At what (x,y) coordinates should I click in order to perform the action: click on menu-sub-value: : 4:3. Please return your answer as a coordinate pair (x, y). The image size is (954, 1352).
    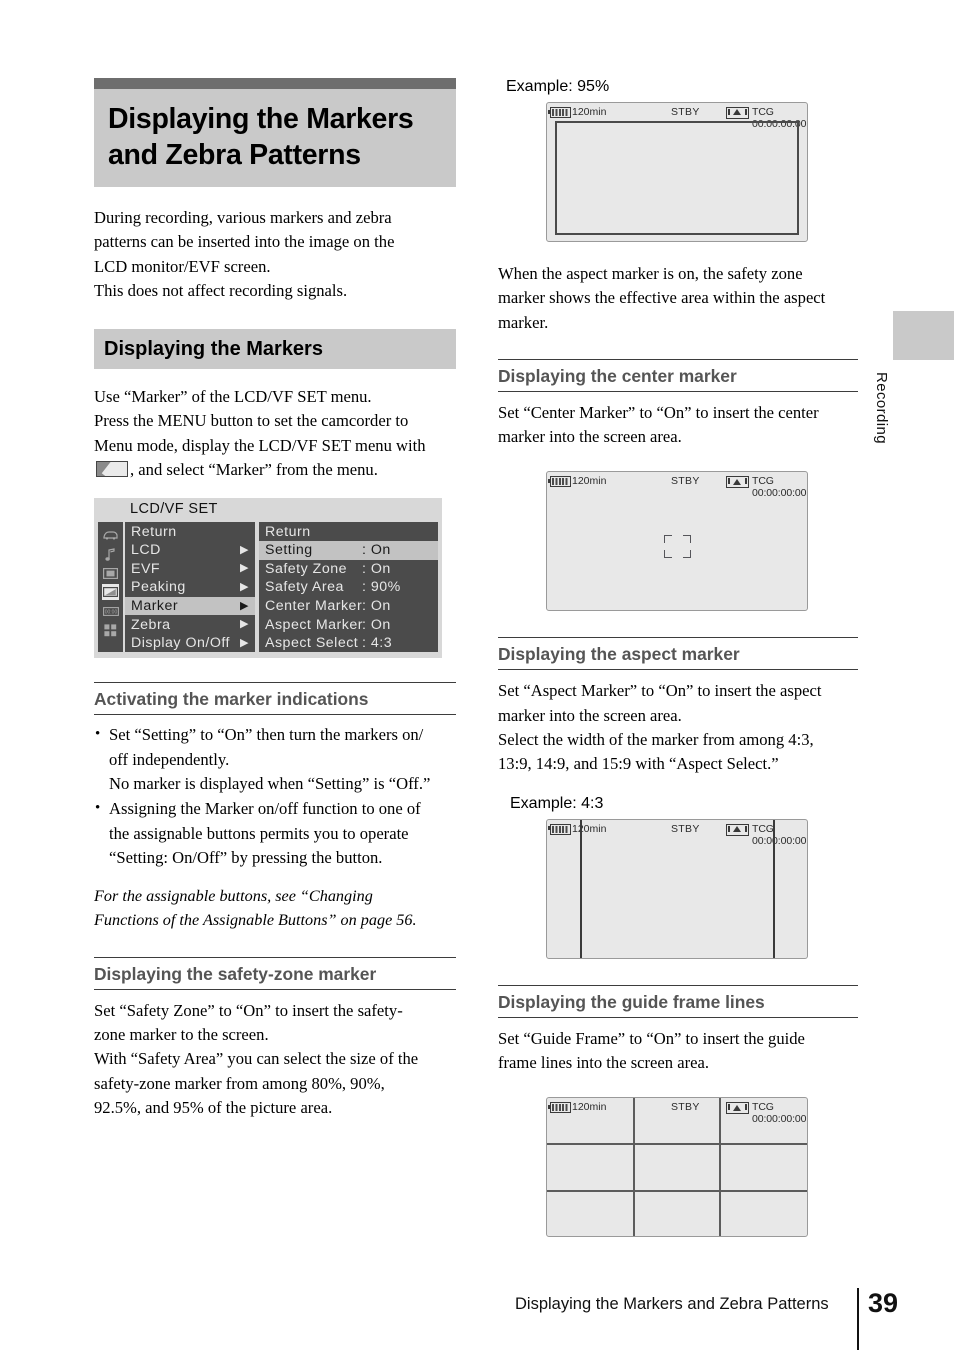
    Looking at the image, I should click on (377, 643).